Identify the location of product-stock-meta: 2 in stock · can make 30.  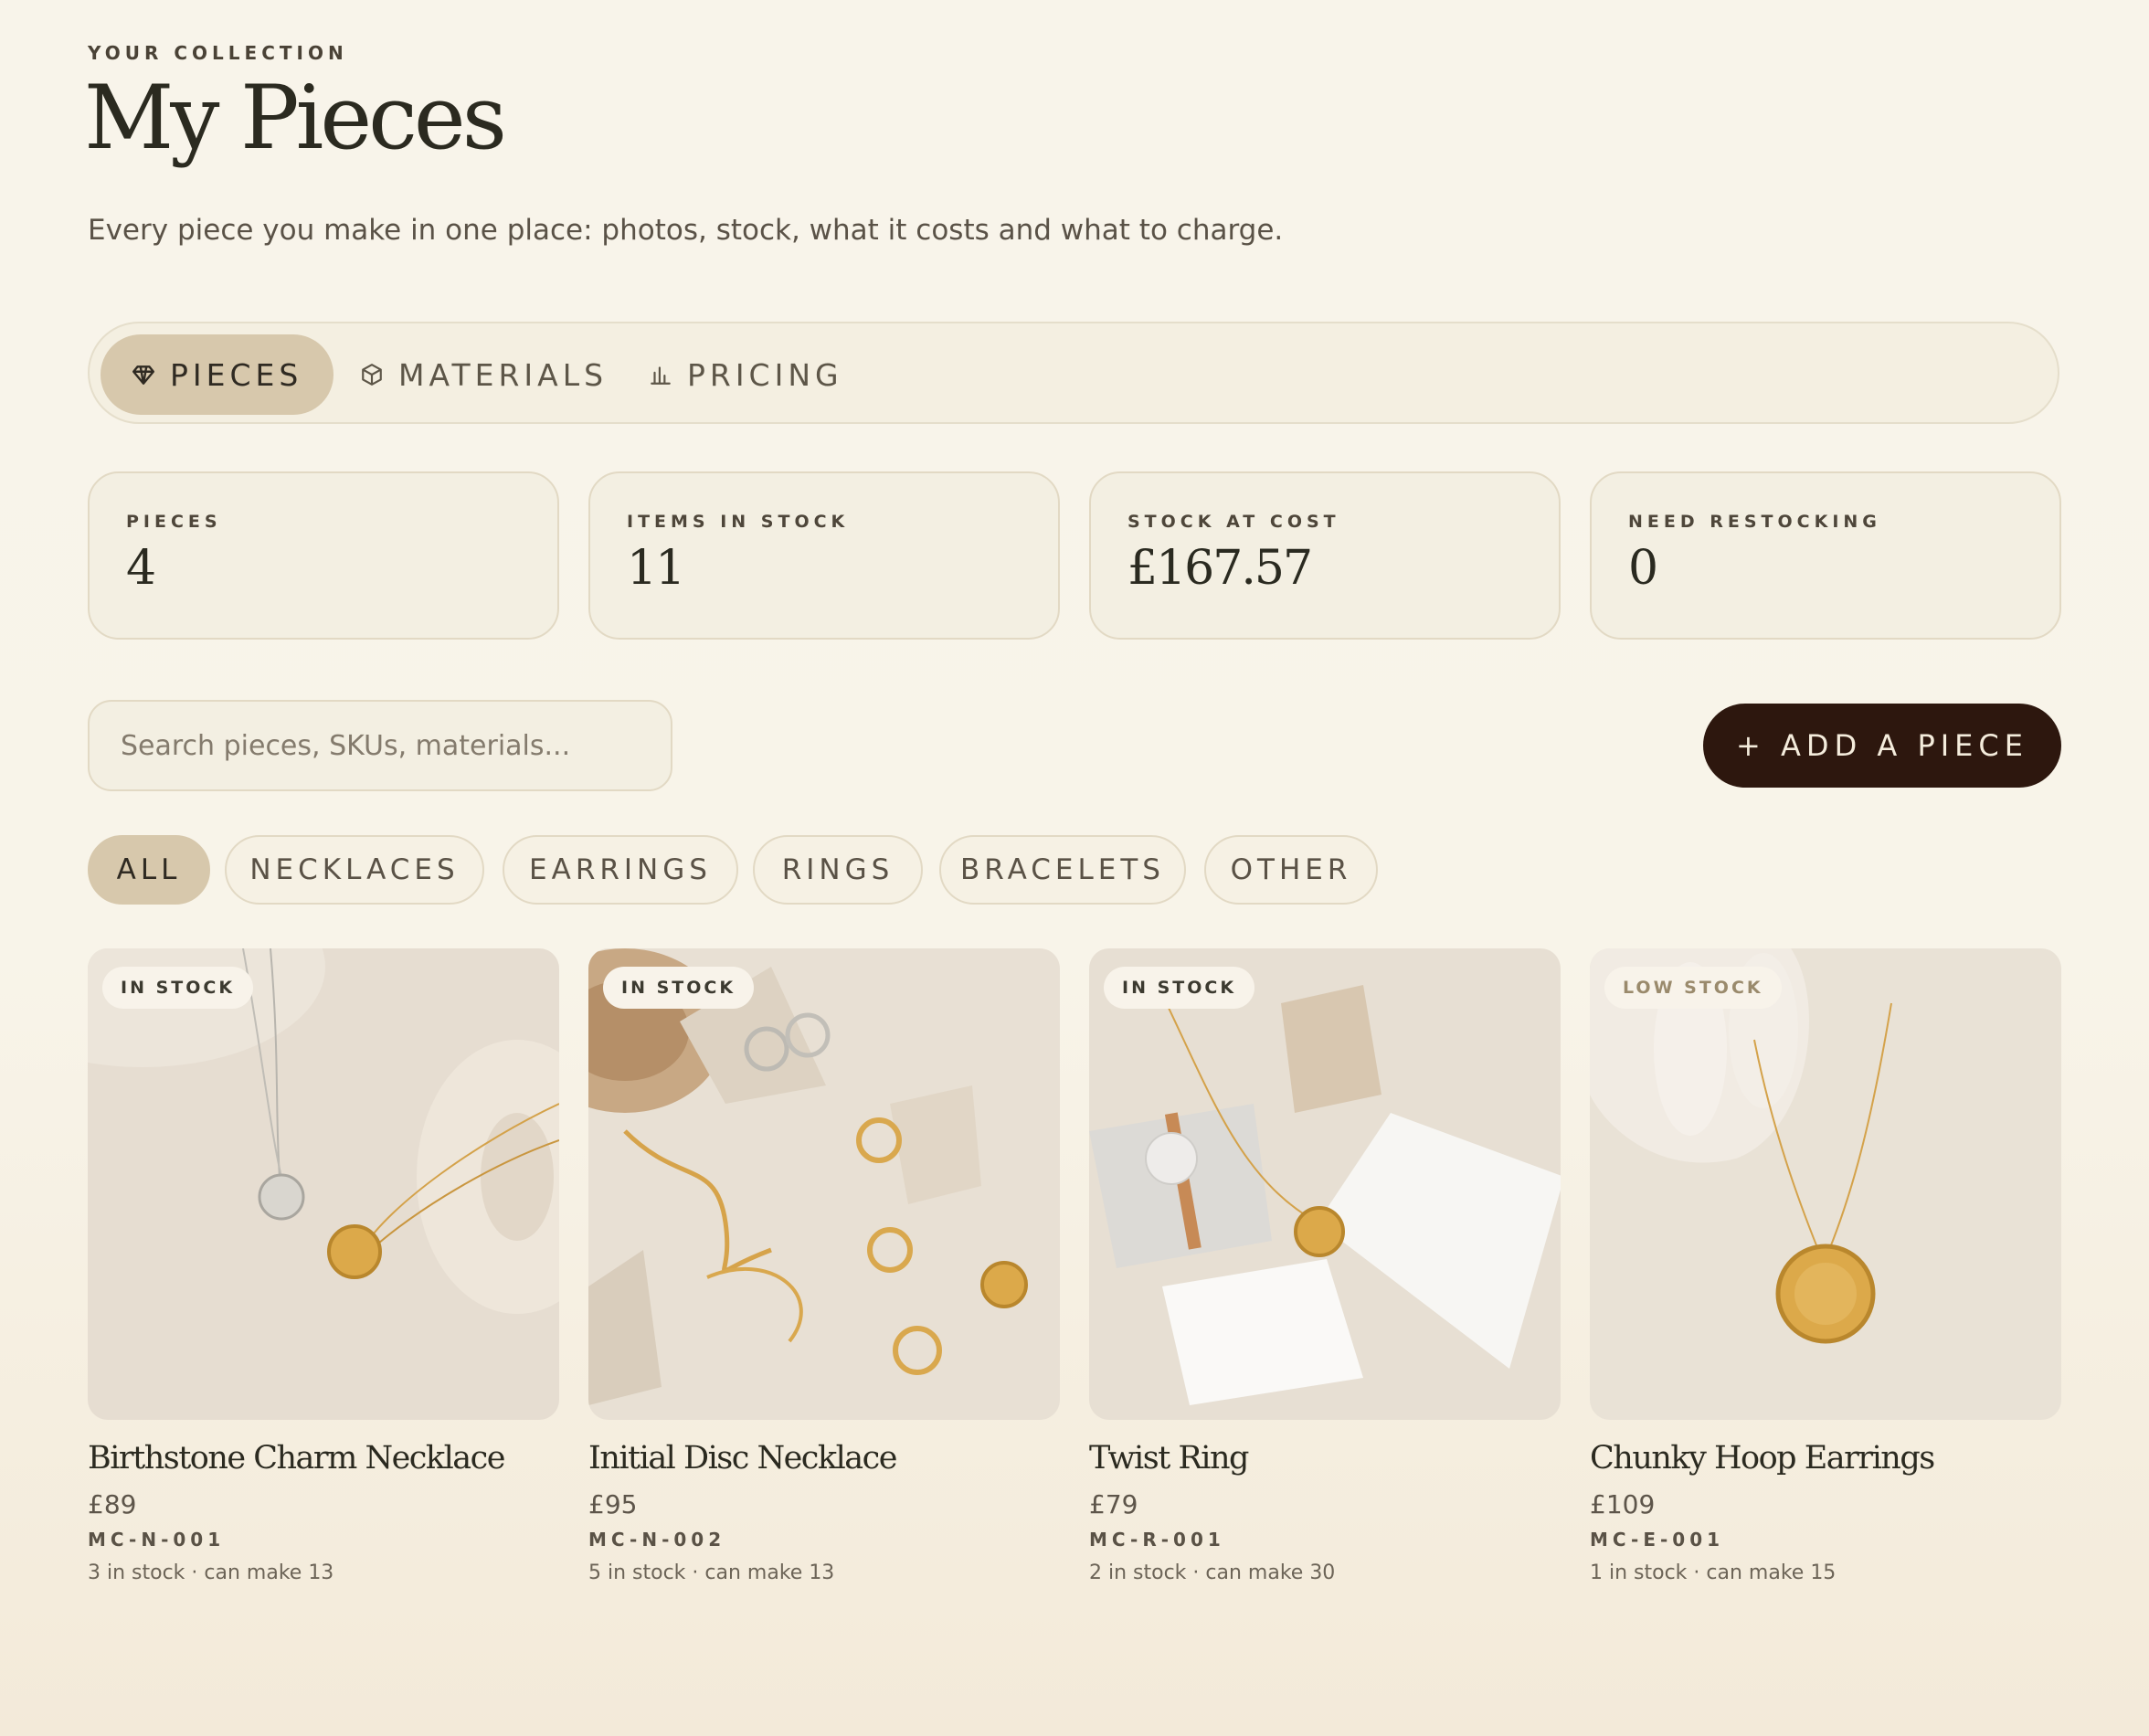
(1212, 1572).